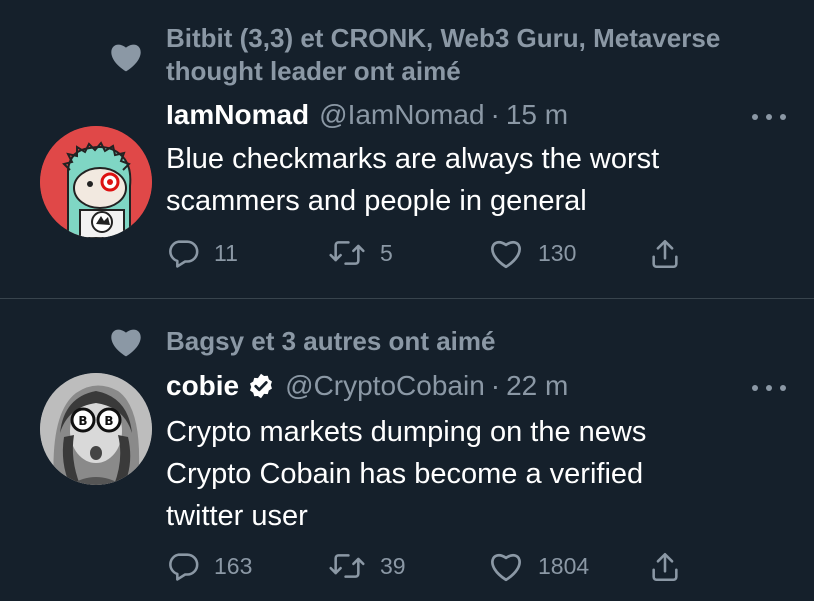  I want to click on tweet-text-line: Crypto markets dumping on the news, so click(406, 432).